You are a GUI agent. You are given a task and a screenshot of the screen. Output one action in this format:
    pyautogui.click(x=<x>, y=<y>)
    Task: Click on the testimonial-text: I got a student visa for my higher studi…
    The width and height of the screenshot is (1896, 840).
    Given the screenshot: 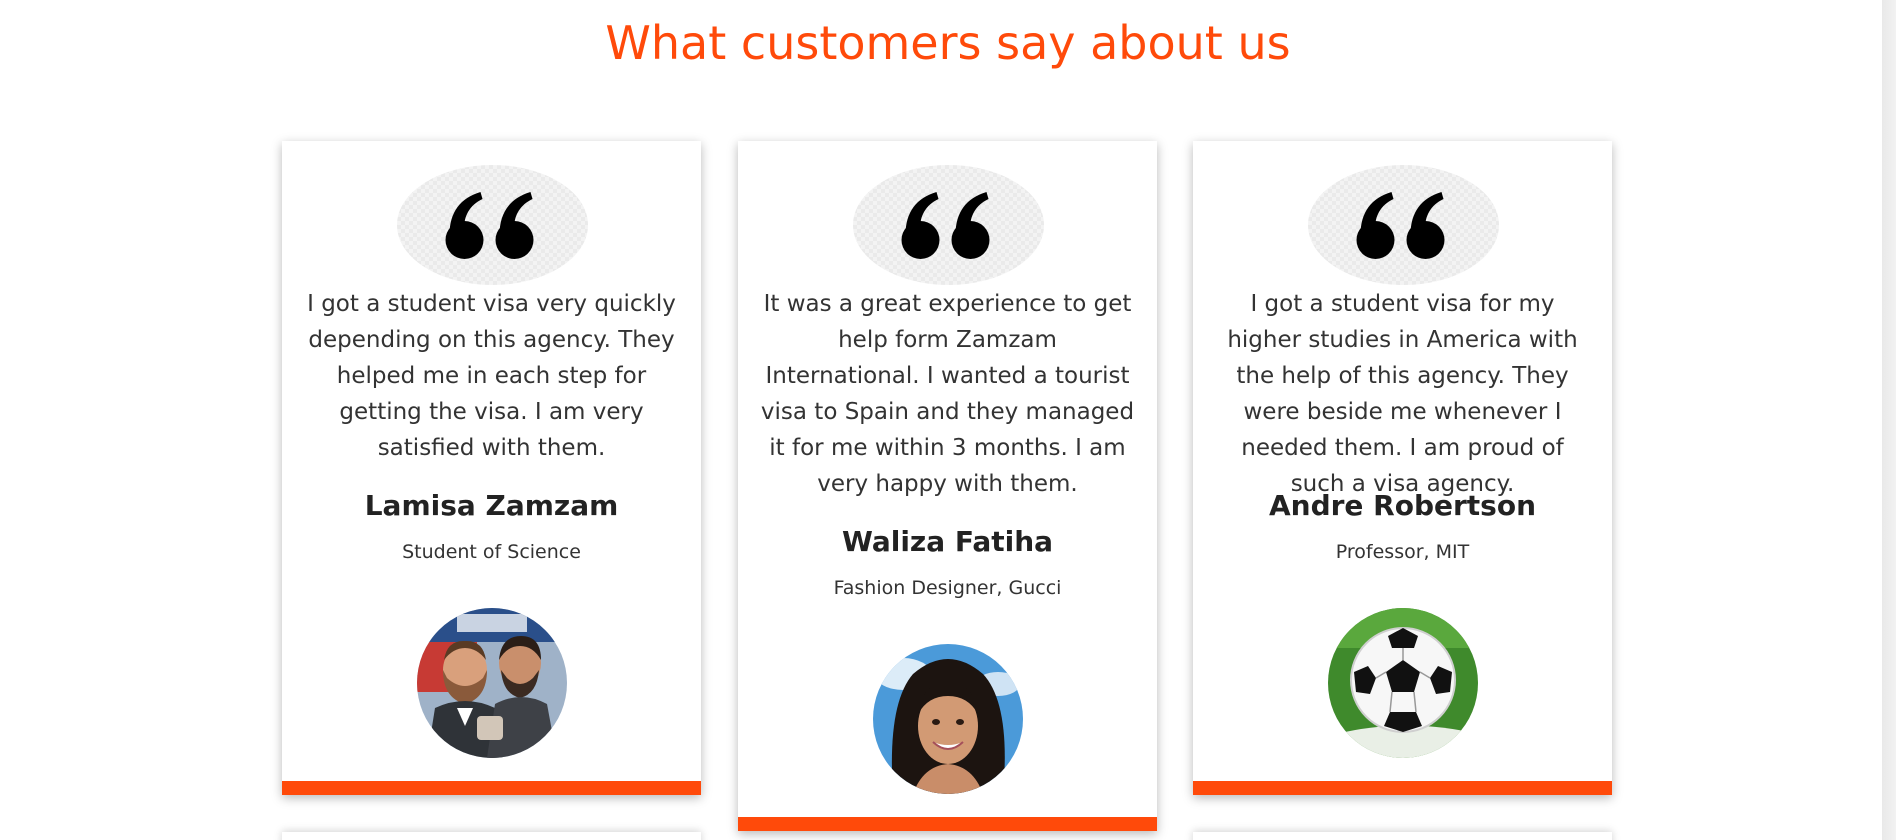 What is the action you would take?
    pyautogui.click(x=1402, y=394)
    